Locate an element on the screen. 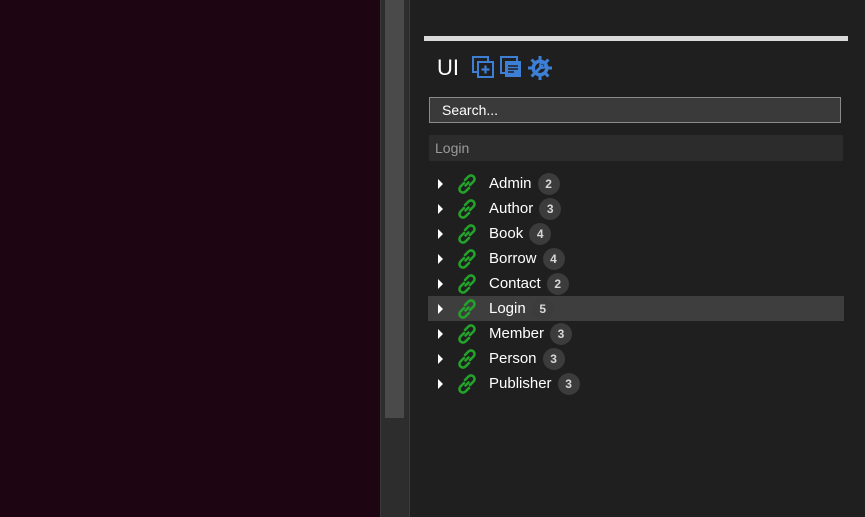 The image size is (865, 517). search-input is located at coordinates (635, 110).